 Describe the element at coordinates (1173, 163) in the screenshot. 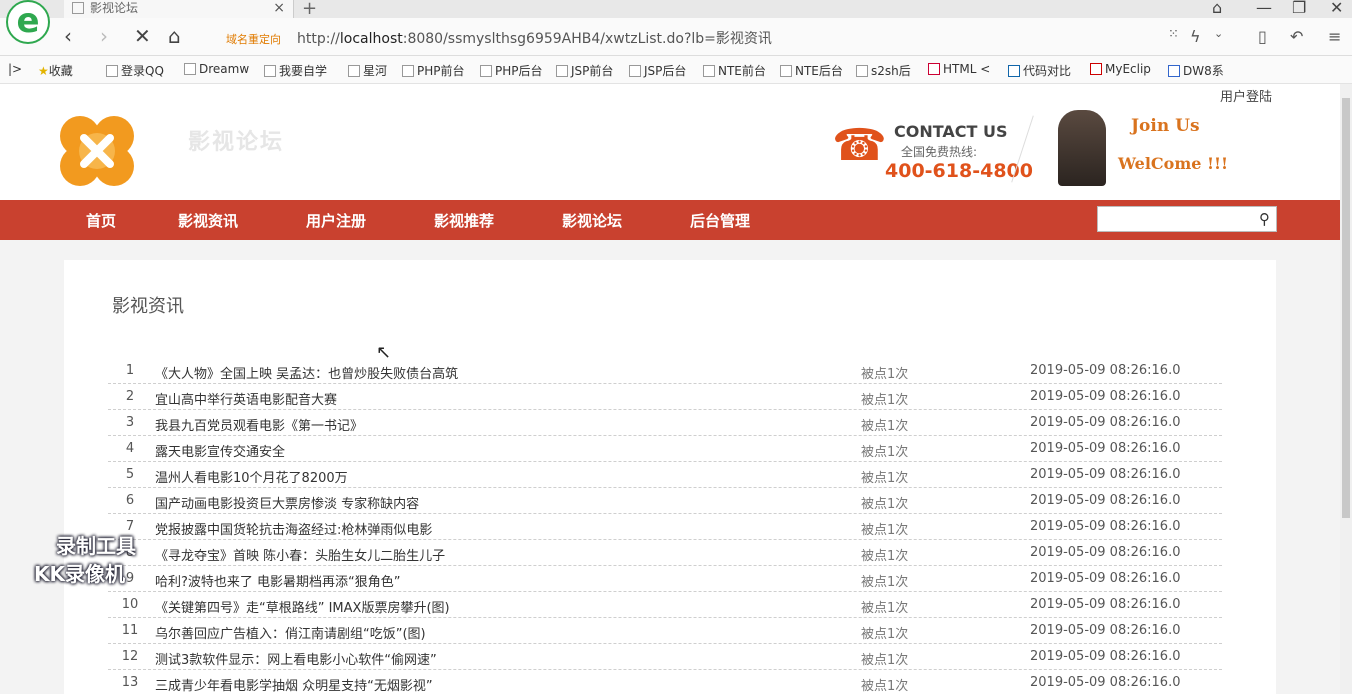

I see `welcome-label: WelCome !!!` at that location.